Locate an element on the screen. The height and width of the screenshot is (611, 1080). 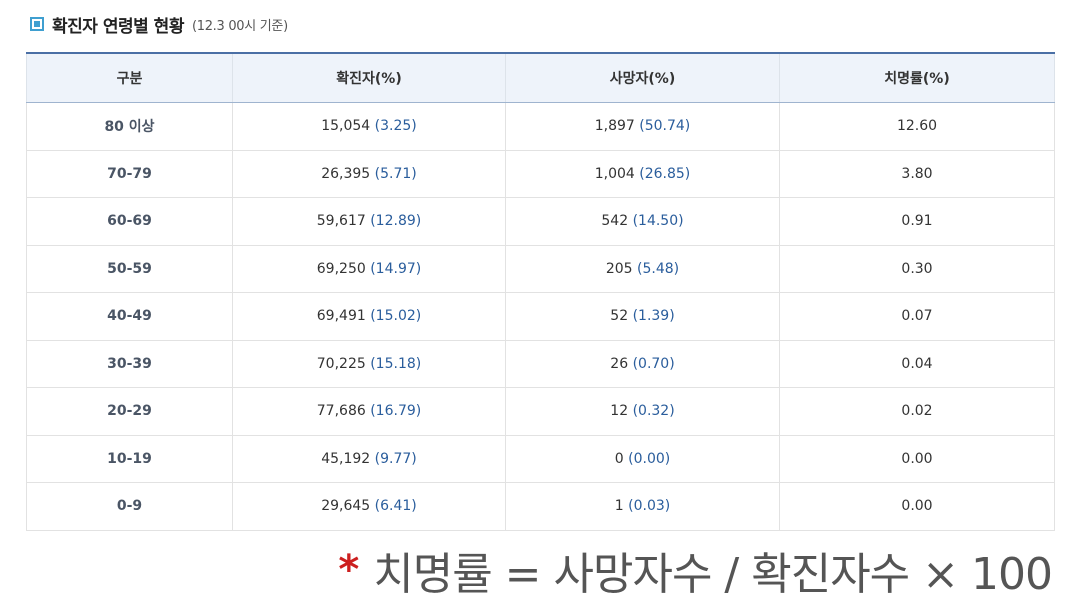
cell-confirmed: 69,491 (15.02) is located at coordinates (369, 316).